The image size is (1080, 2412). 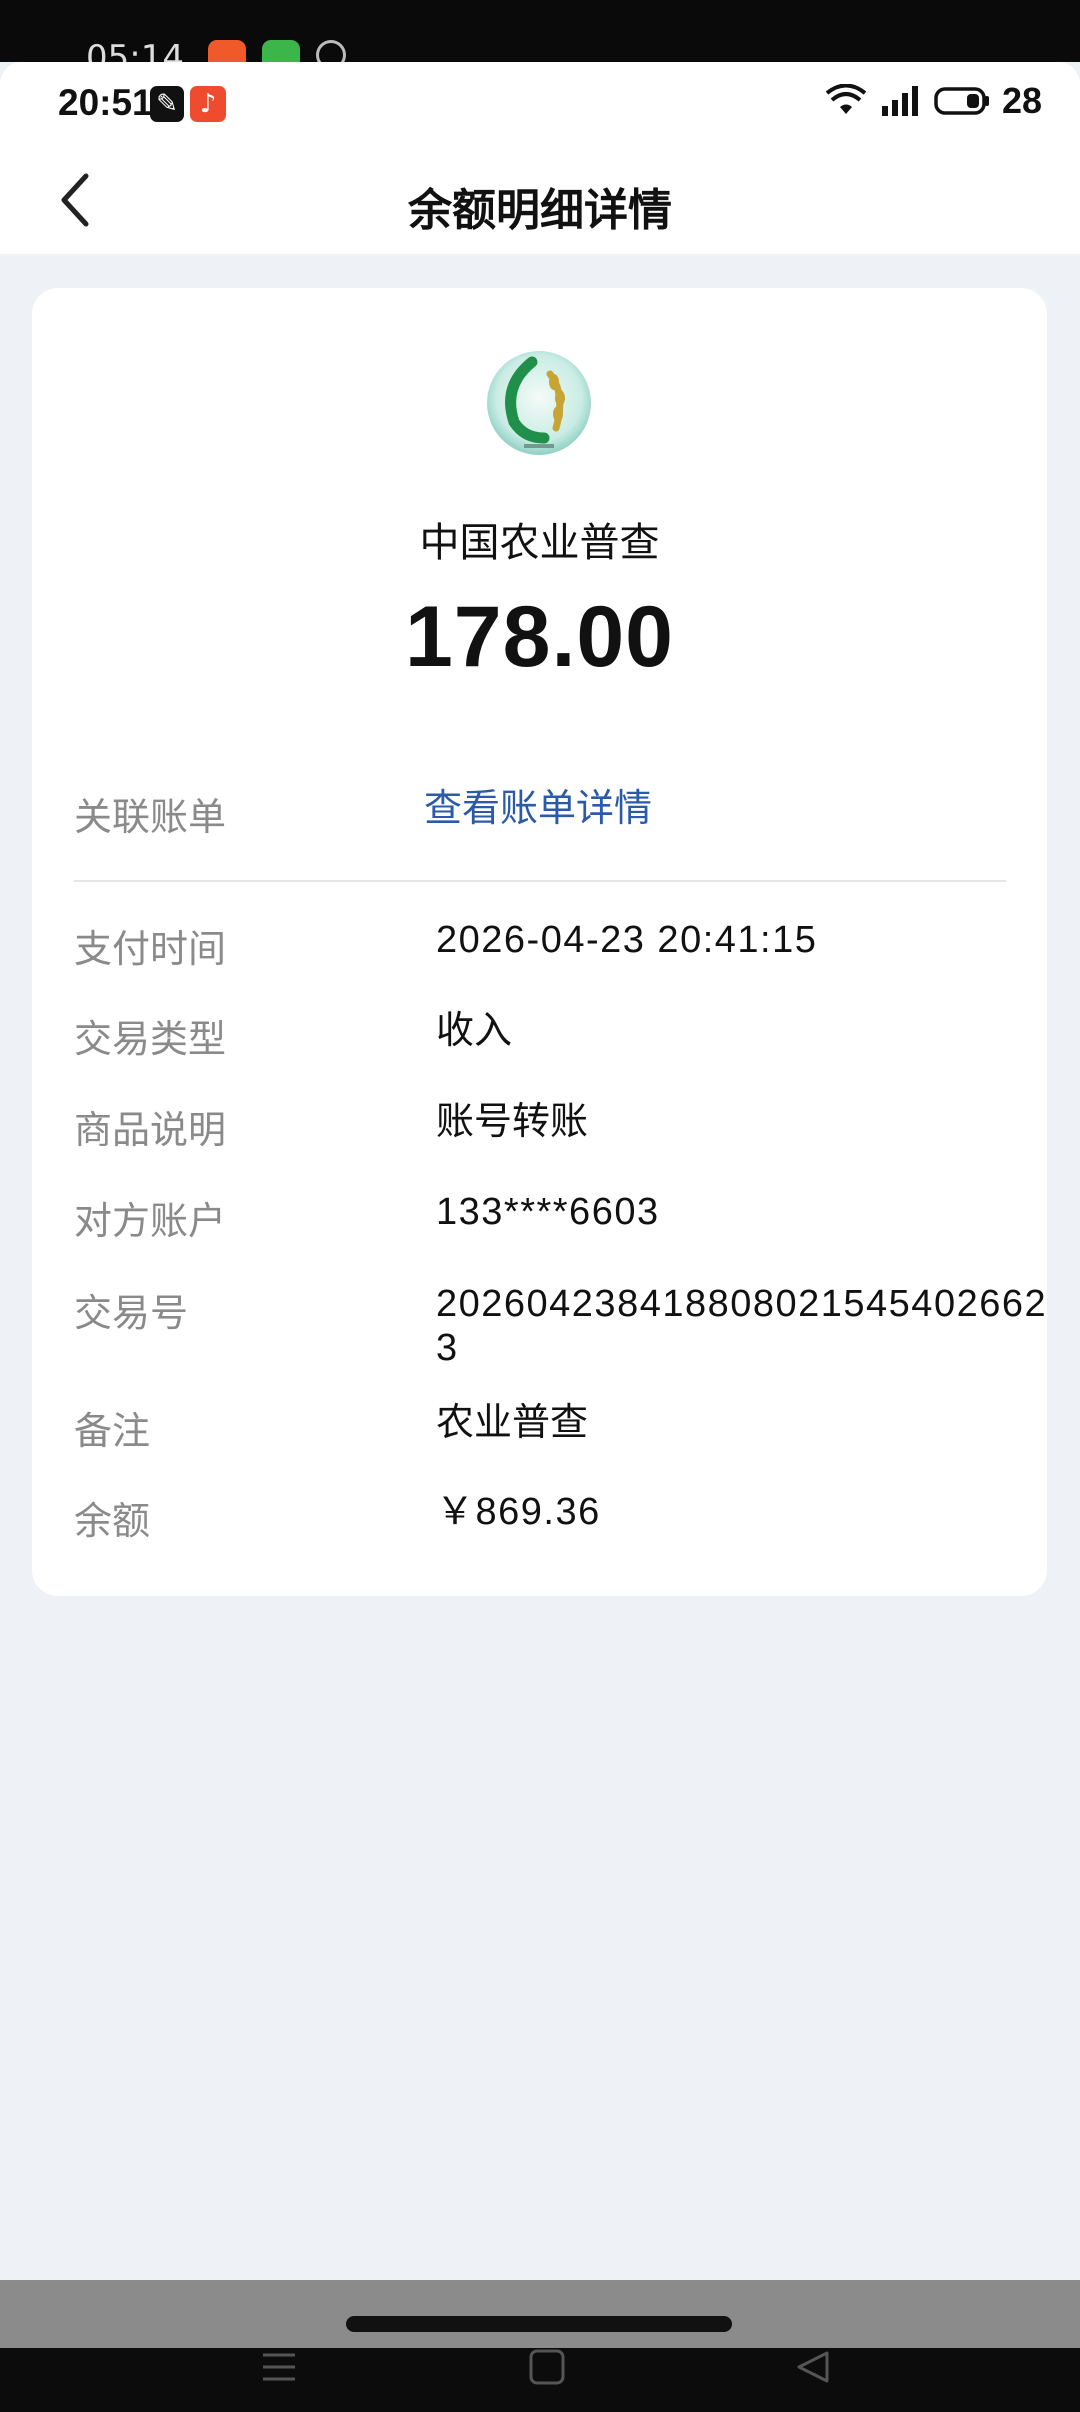 I want to click on goods-desc-label: 商品说明, so click(x=150, y=1130).